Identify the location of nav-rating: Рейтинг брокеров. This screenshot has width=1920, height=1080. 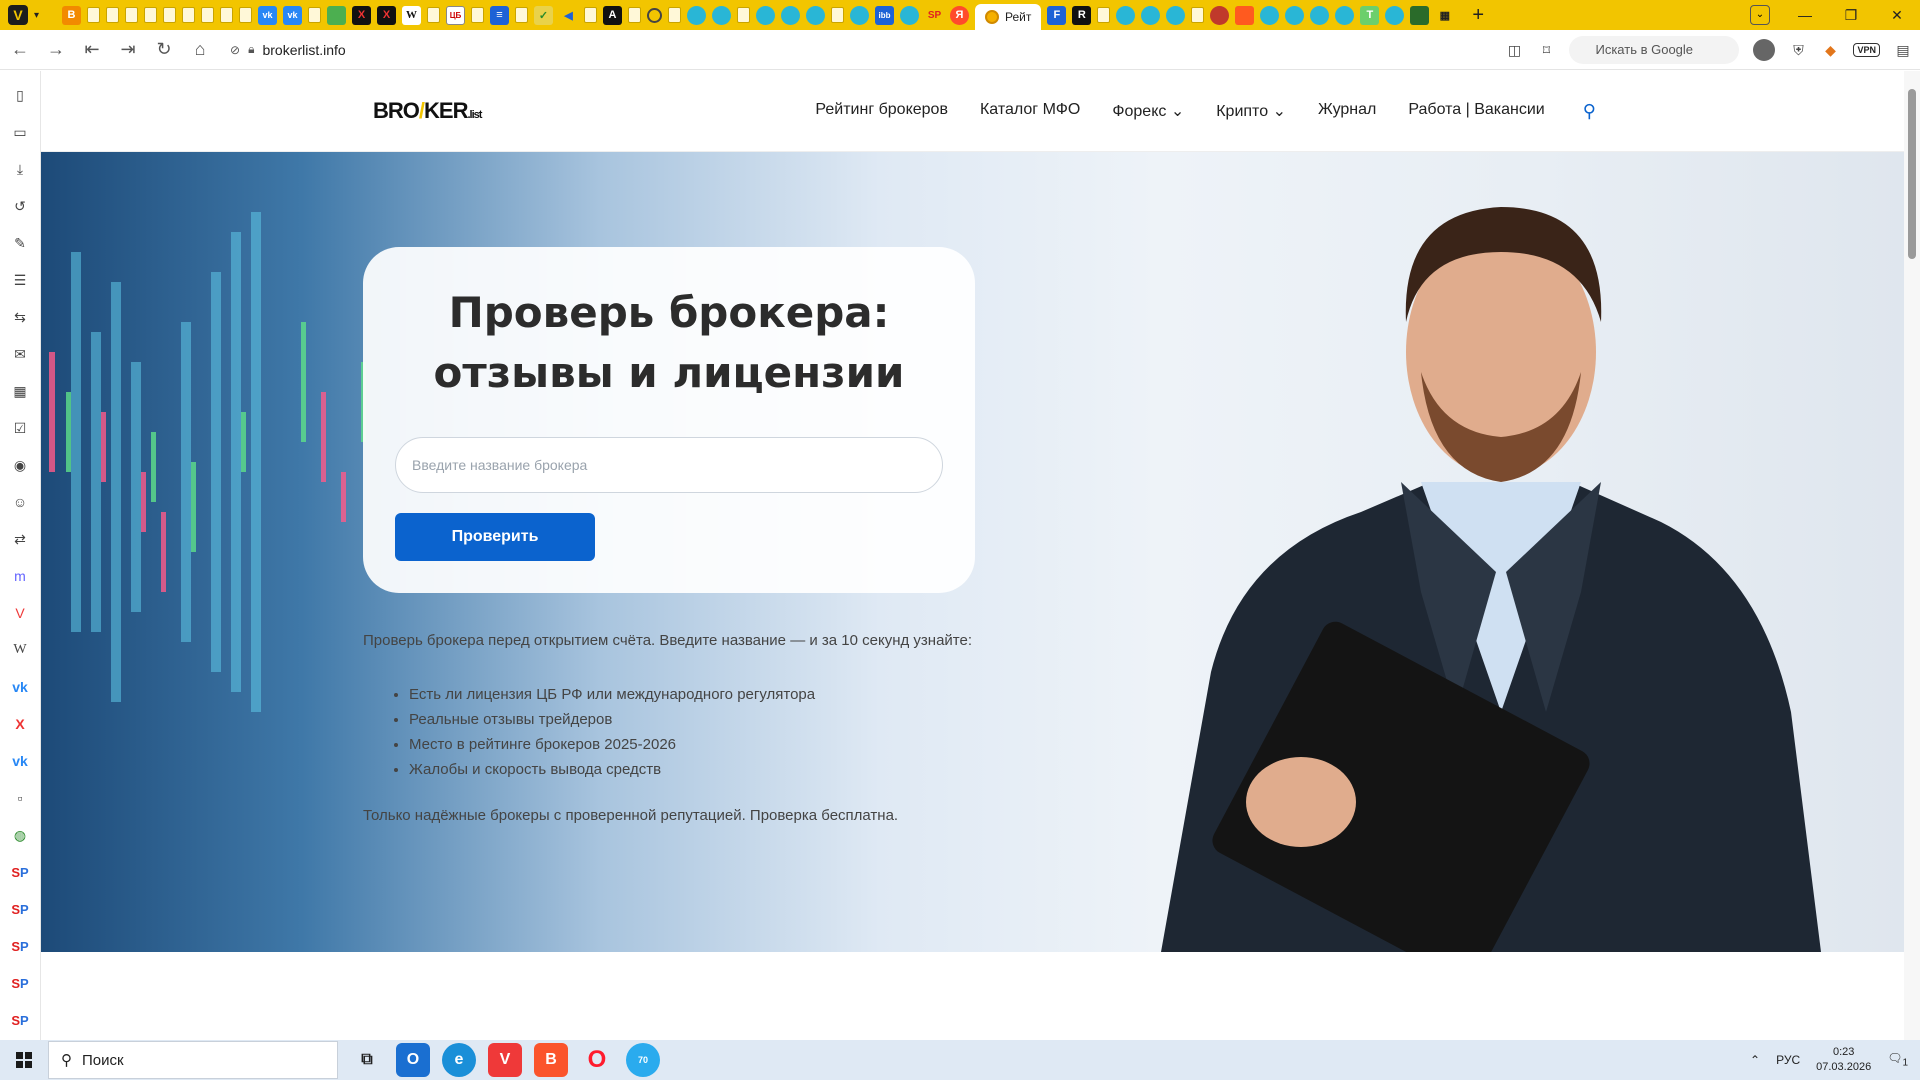
(881, 111).